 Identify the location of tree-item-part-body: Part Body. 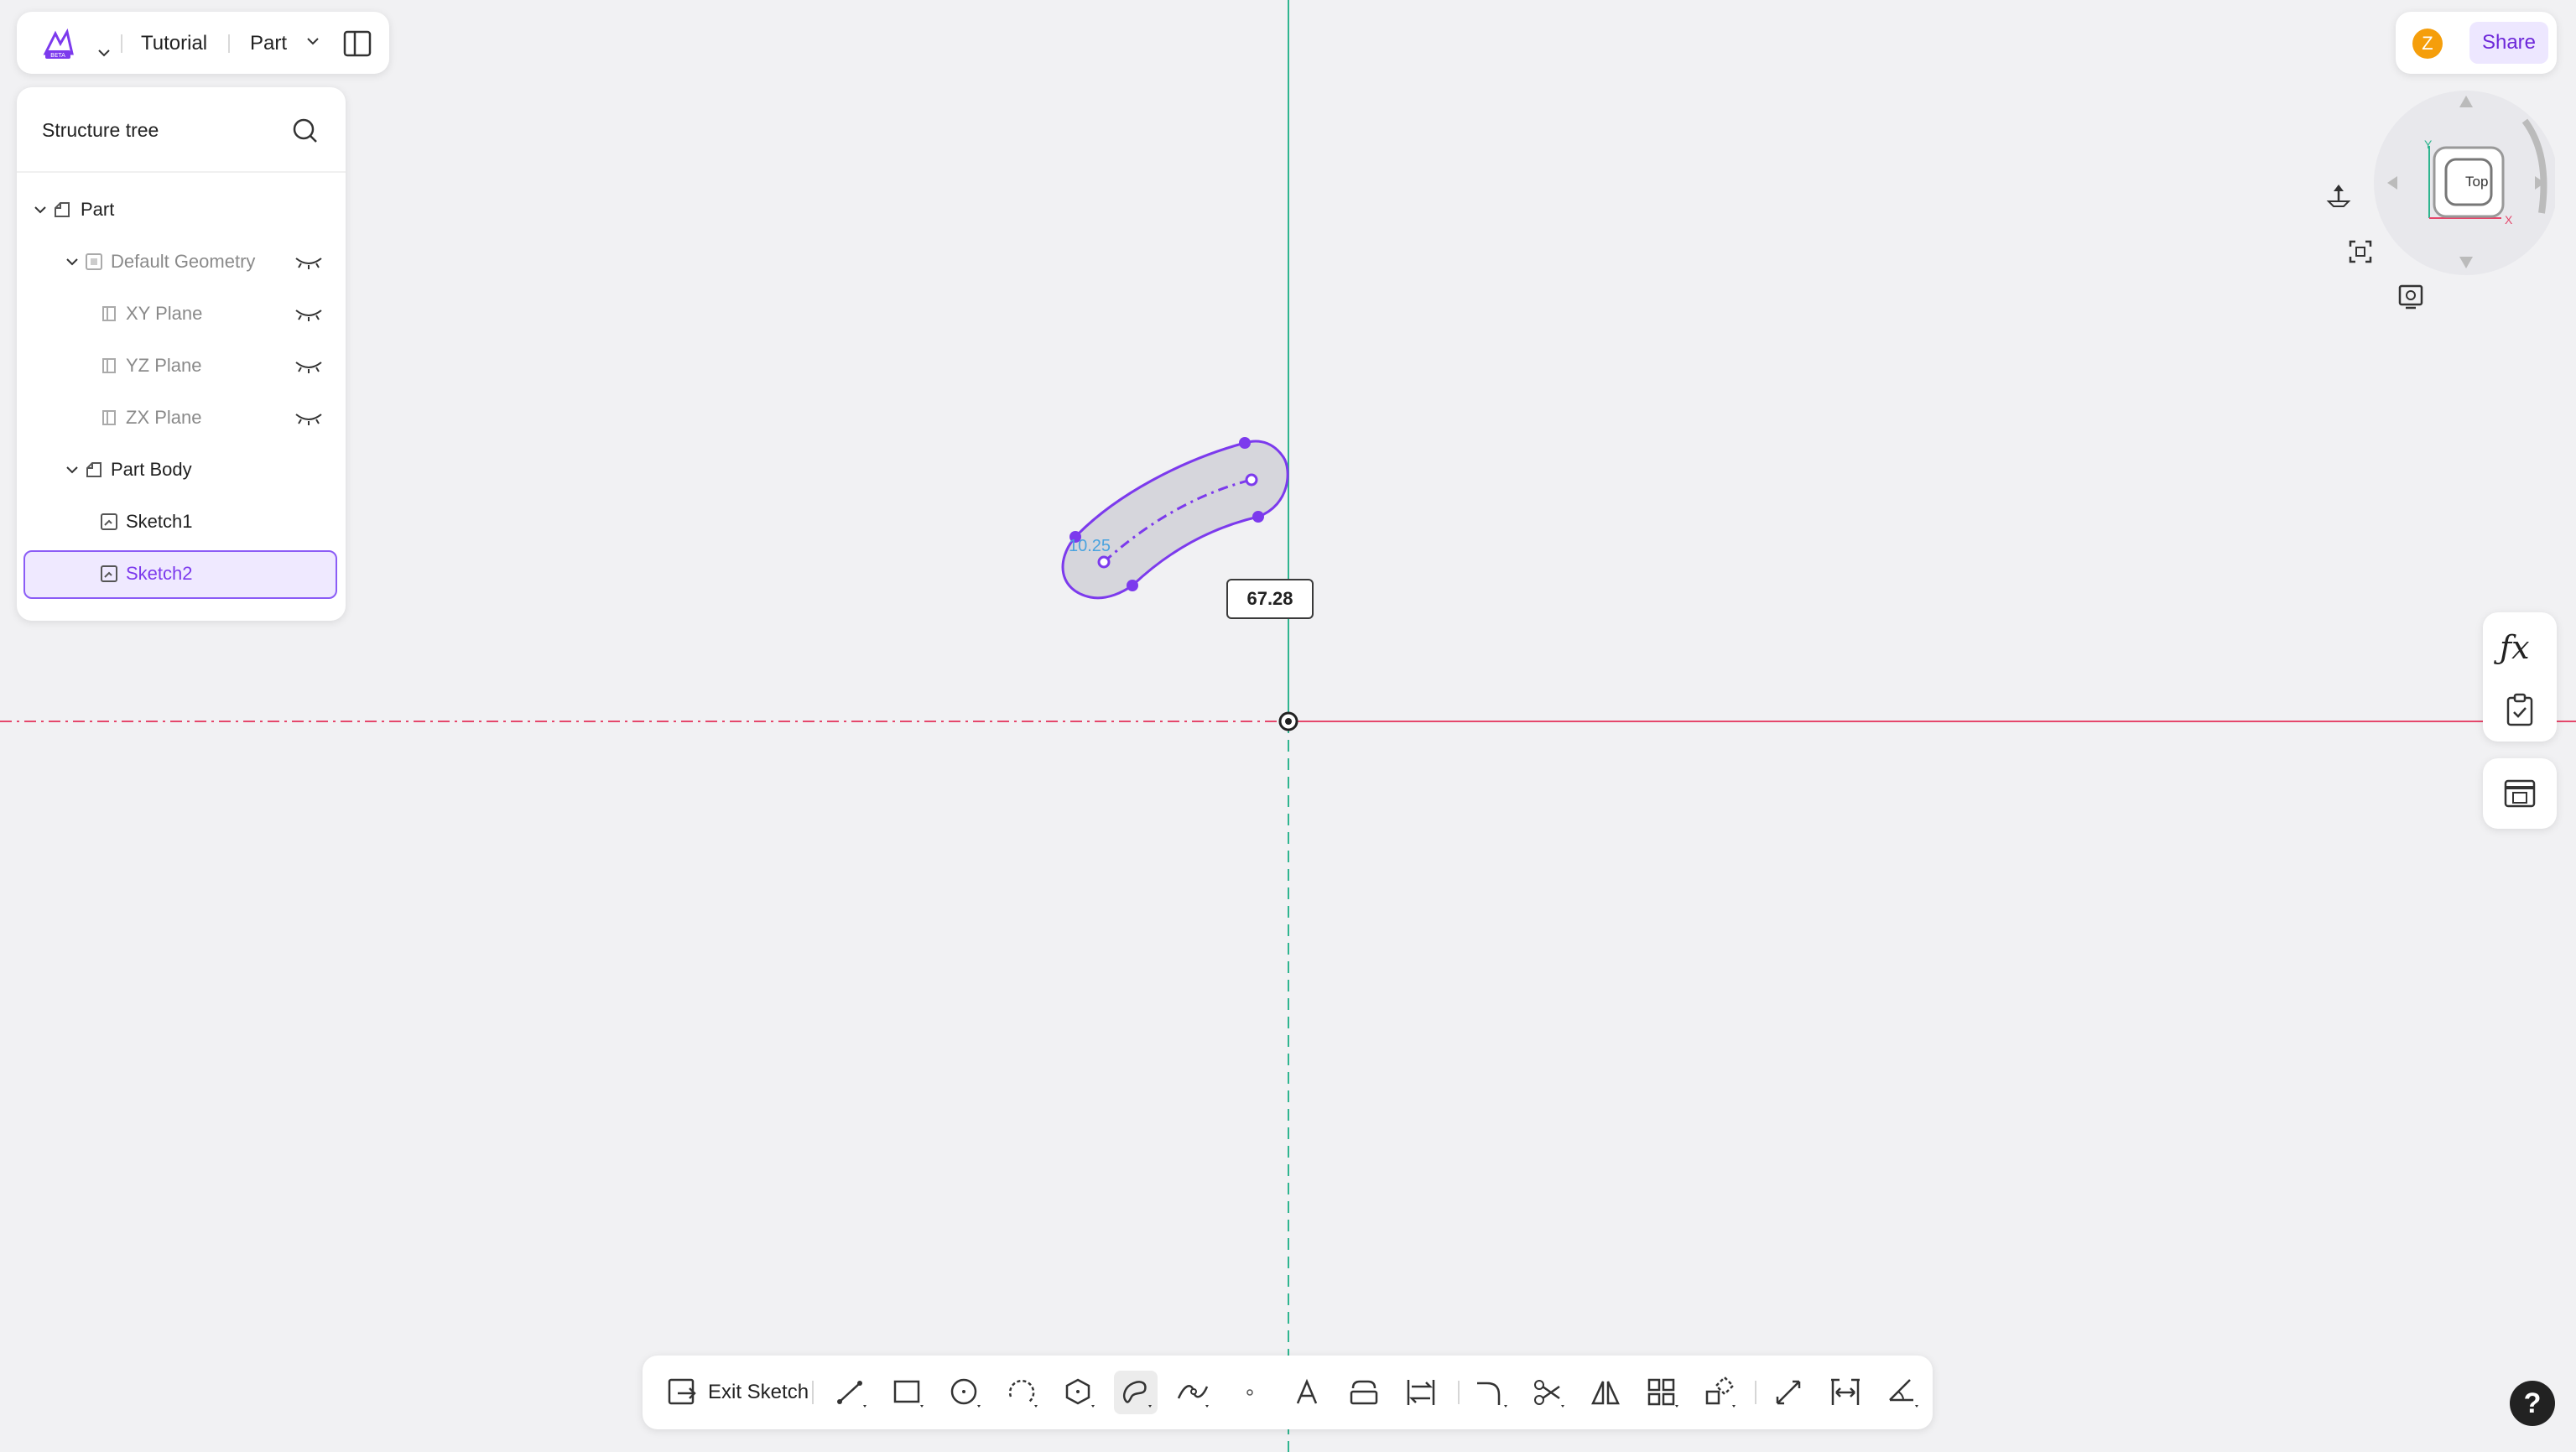
(181, 469).